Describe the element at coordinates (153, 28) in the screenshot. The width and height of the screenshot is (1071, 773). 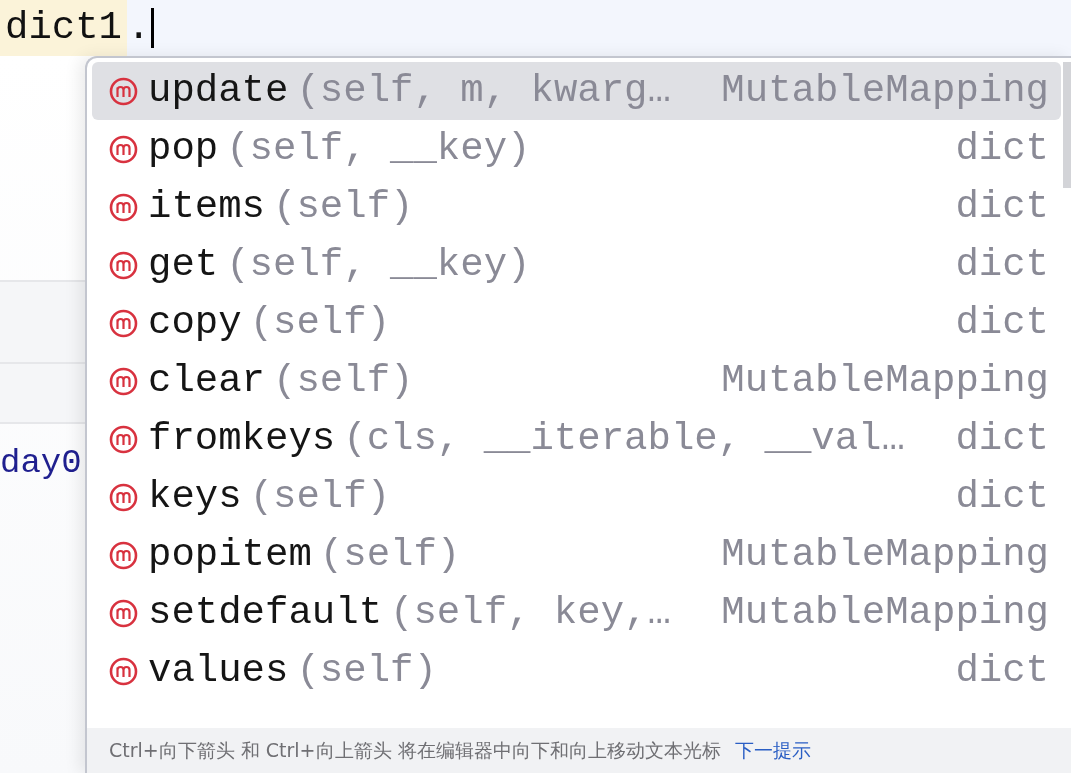
I see `text-cursor` at that location.